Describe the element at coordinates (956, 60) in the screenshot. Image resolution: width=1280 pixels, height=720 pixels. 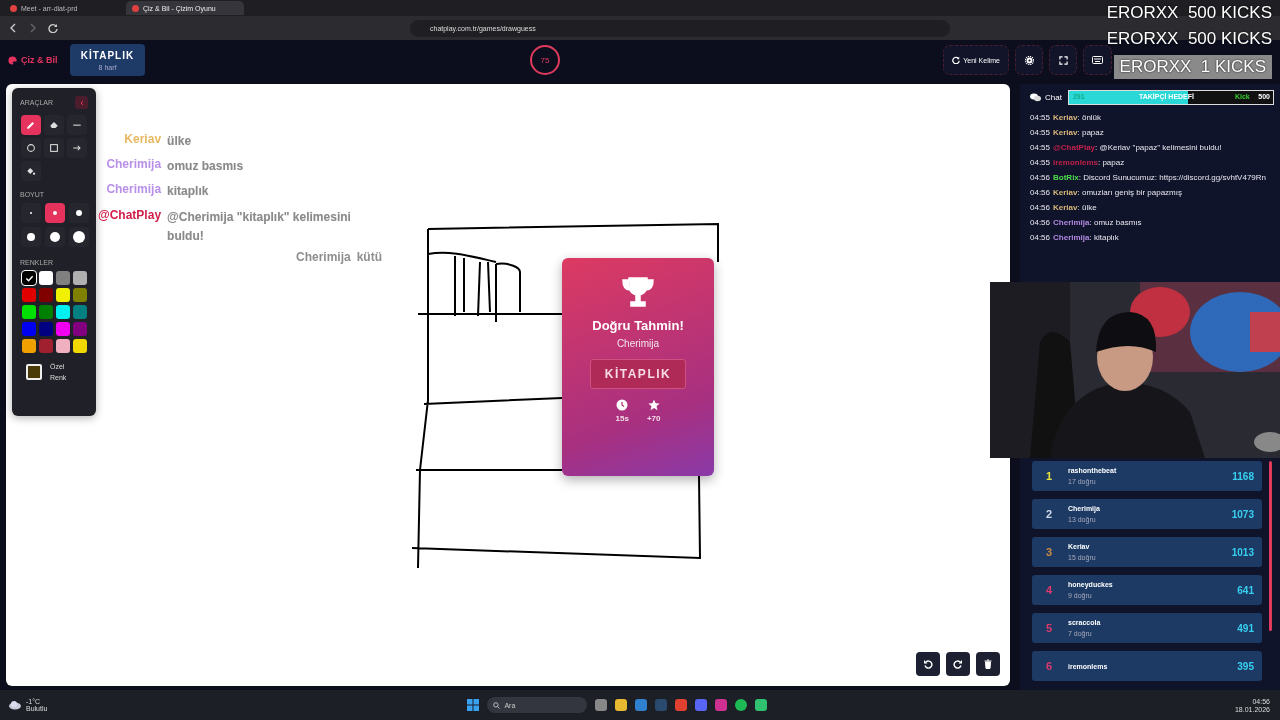
I see `refresh-icon` at that location.